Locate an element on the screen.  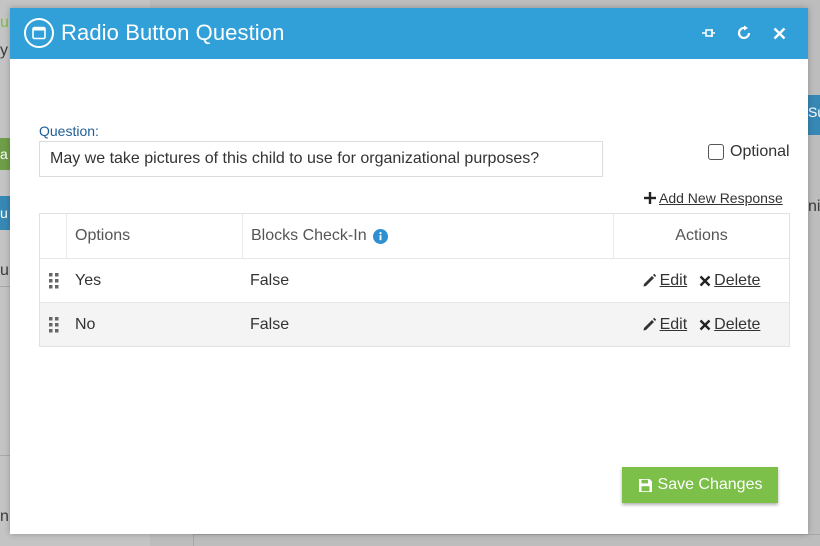
option-cell: No is located at coordinates (85, 324).